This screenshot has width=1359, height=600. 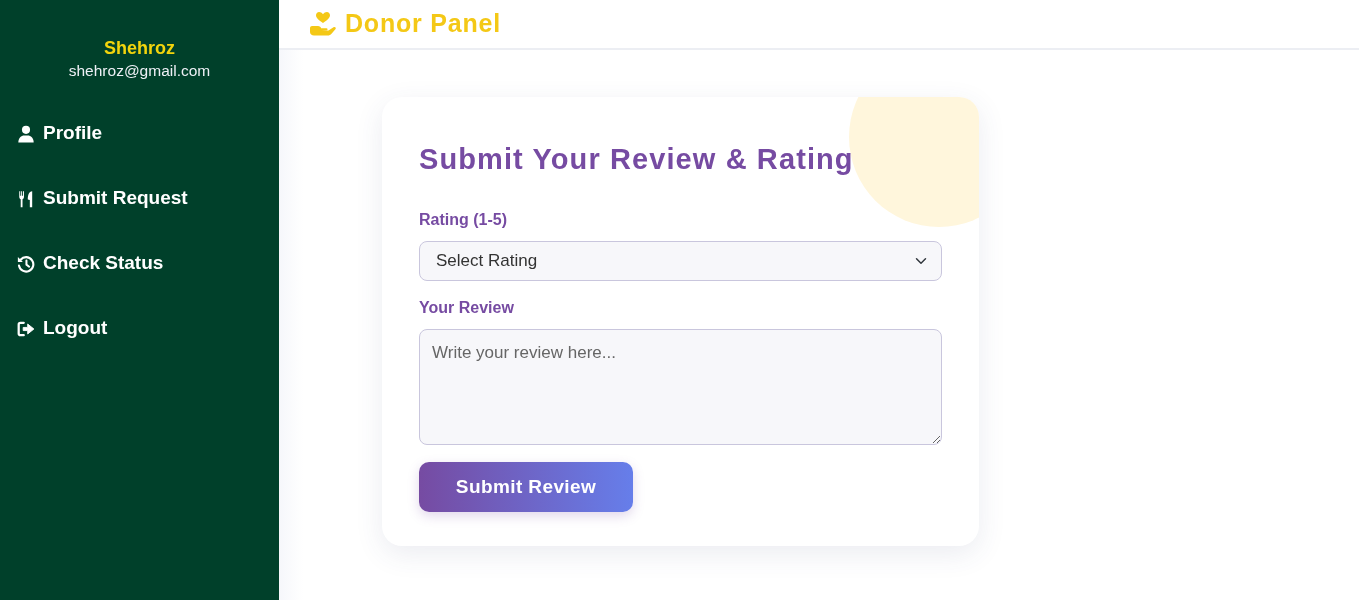 I want to click on submit-button: Submit Review, so click(x=526, y=487).